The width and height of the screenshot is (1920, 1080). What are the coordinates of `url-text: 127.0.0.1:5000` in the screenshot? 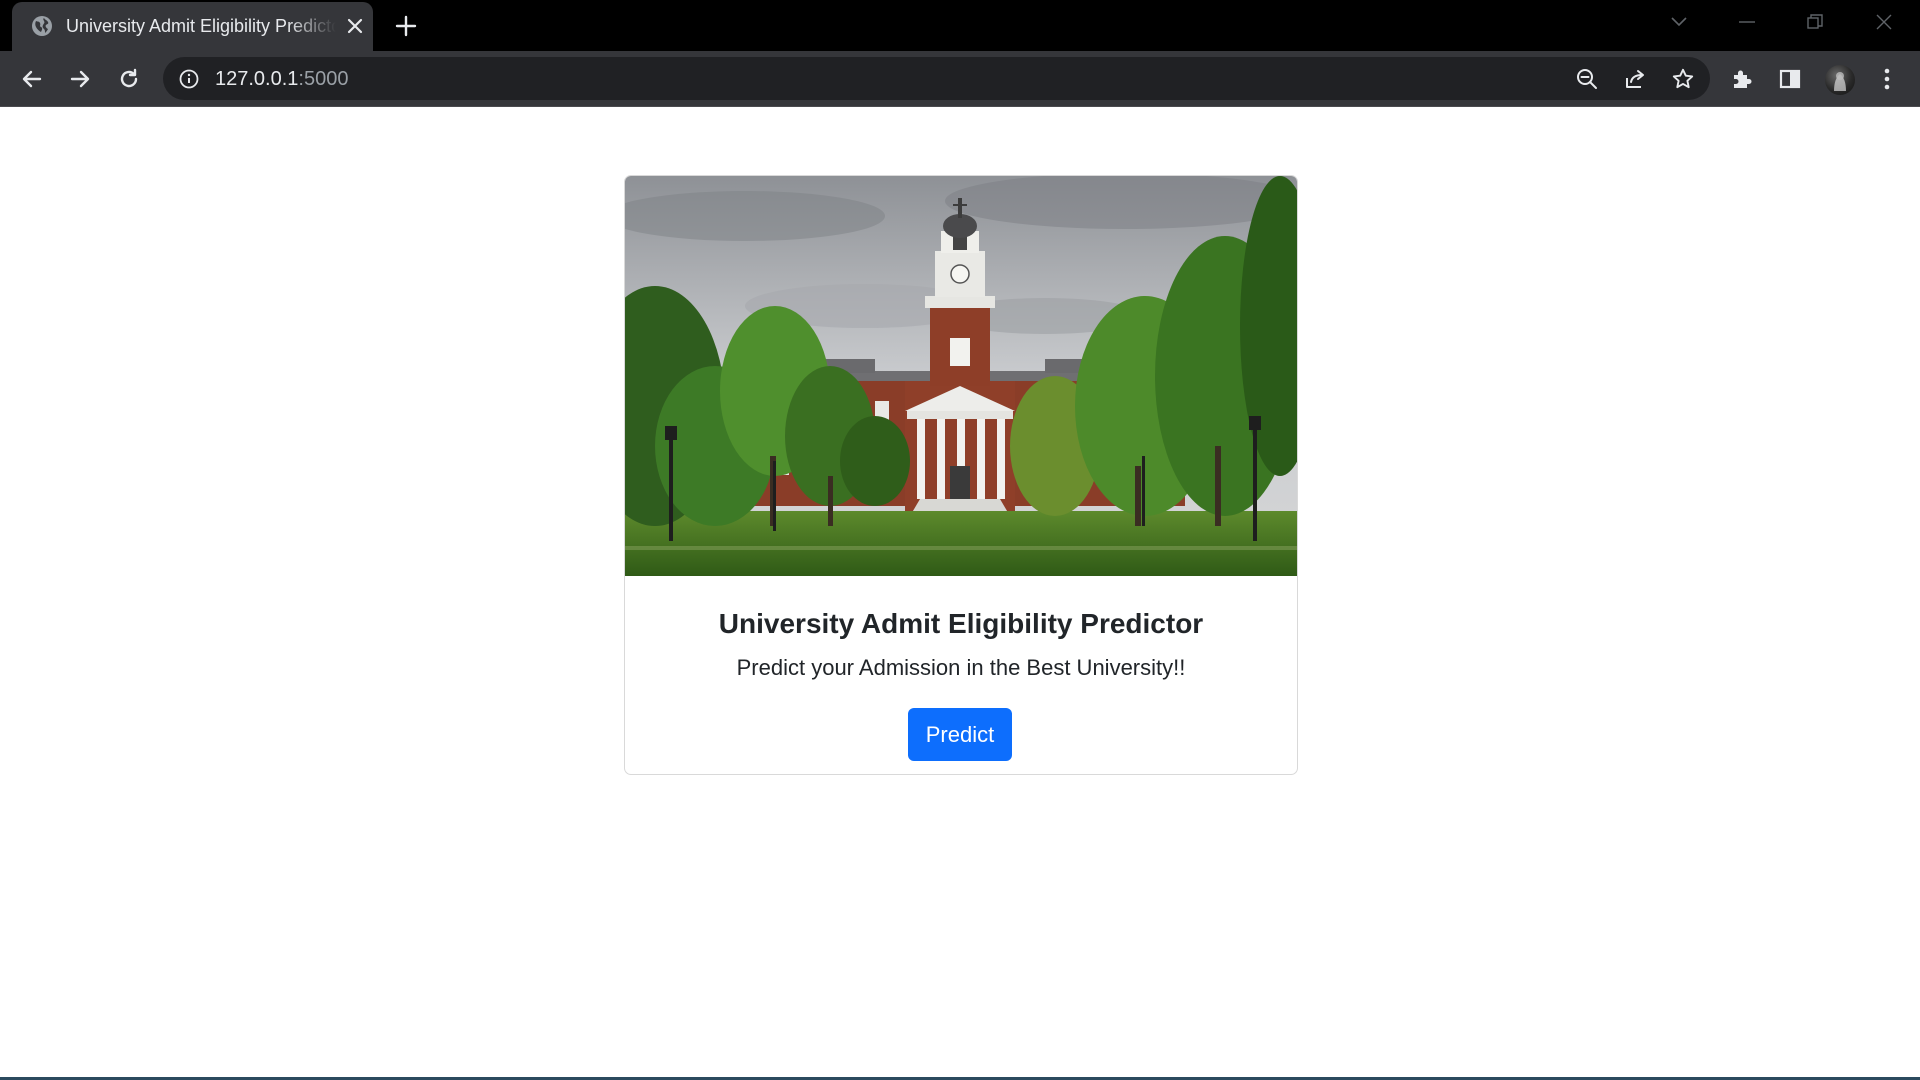 It's located at (281, 79).